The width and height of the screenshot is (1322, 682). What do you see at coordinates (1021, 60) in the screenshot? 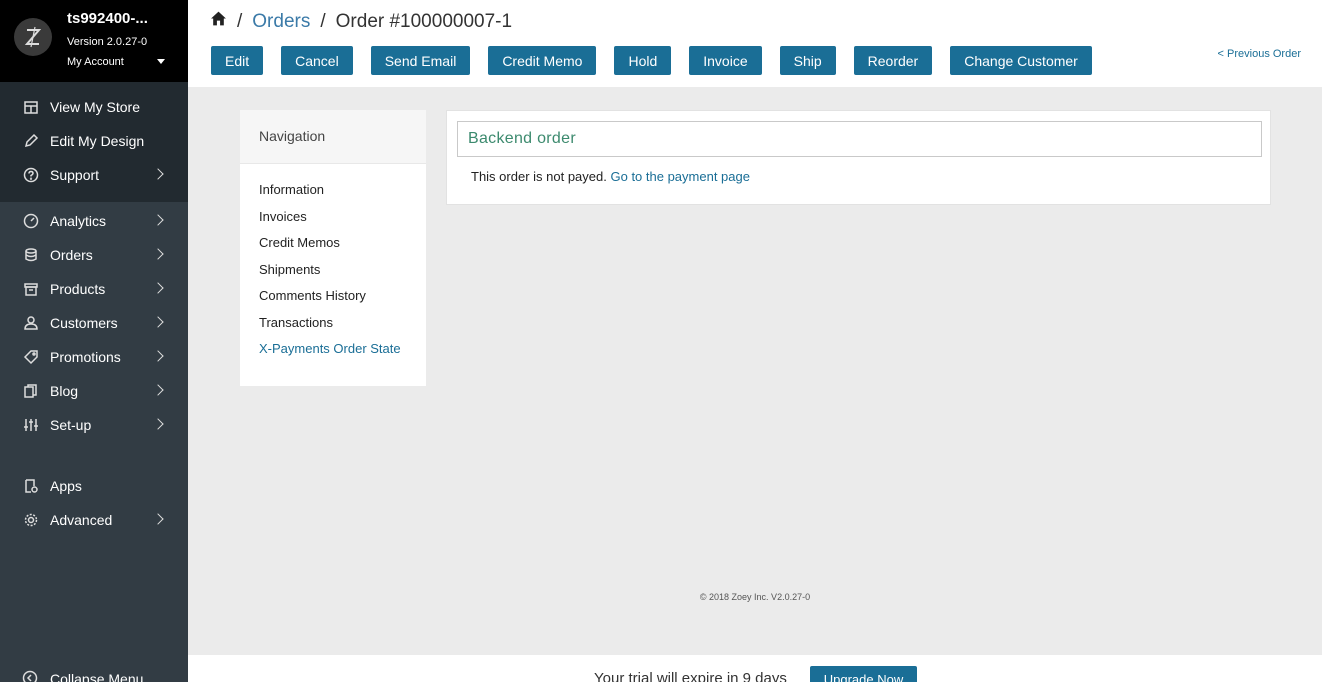
I see `change-customer-button: Change Customer` at bounding box center [1021, 60].